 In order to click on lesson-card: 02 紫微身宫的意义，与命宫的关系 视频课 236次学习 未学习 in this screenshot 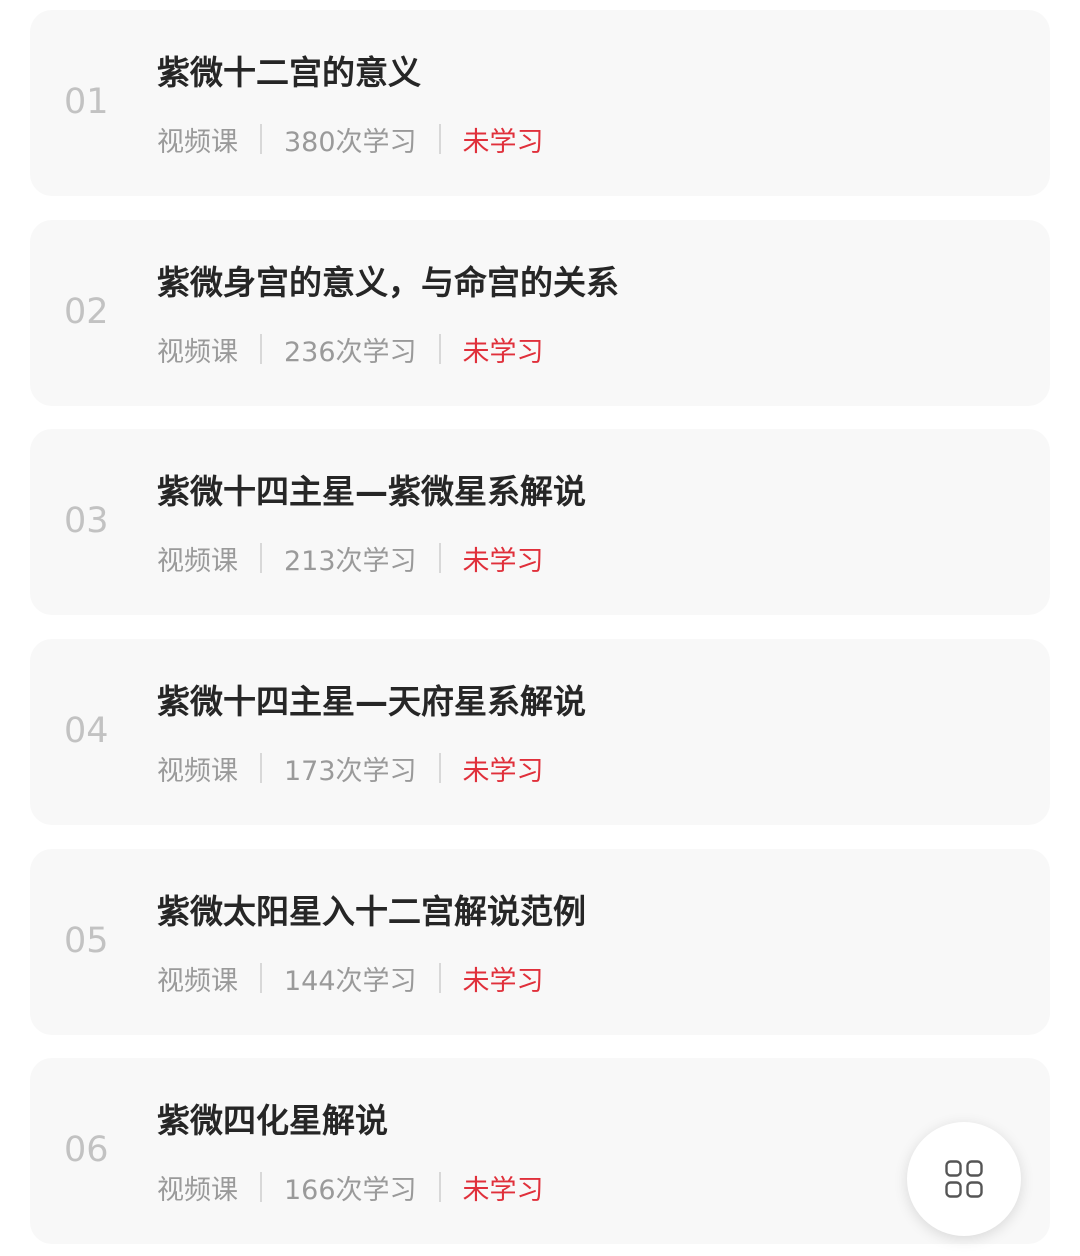, I will do `click(540, 313)`.